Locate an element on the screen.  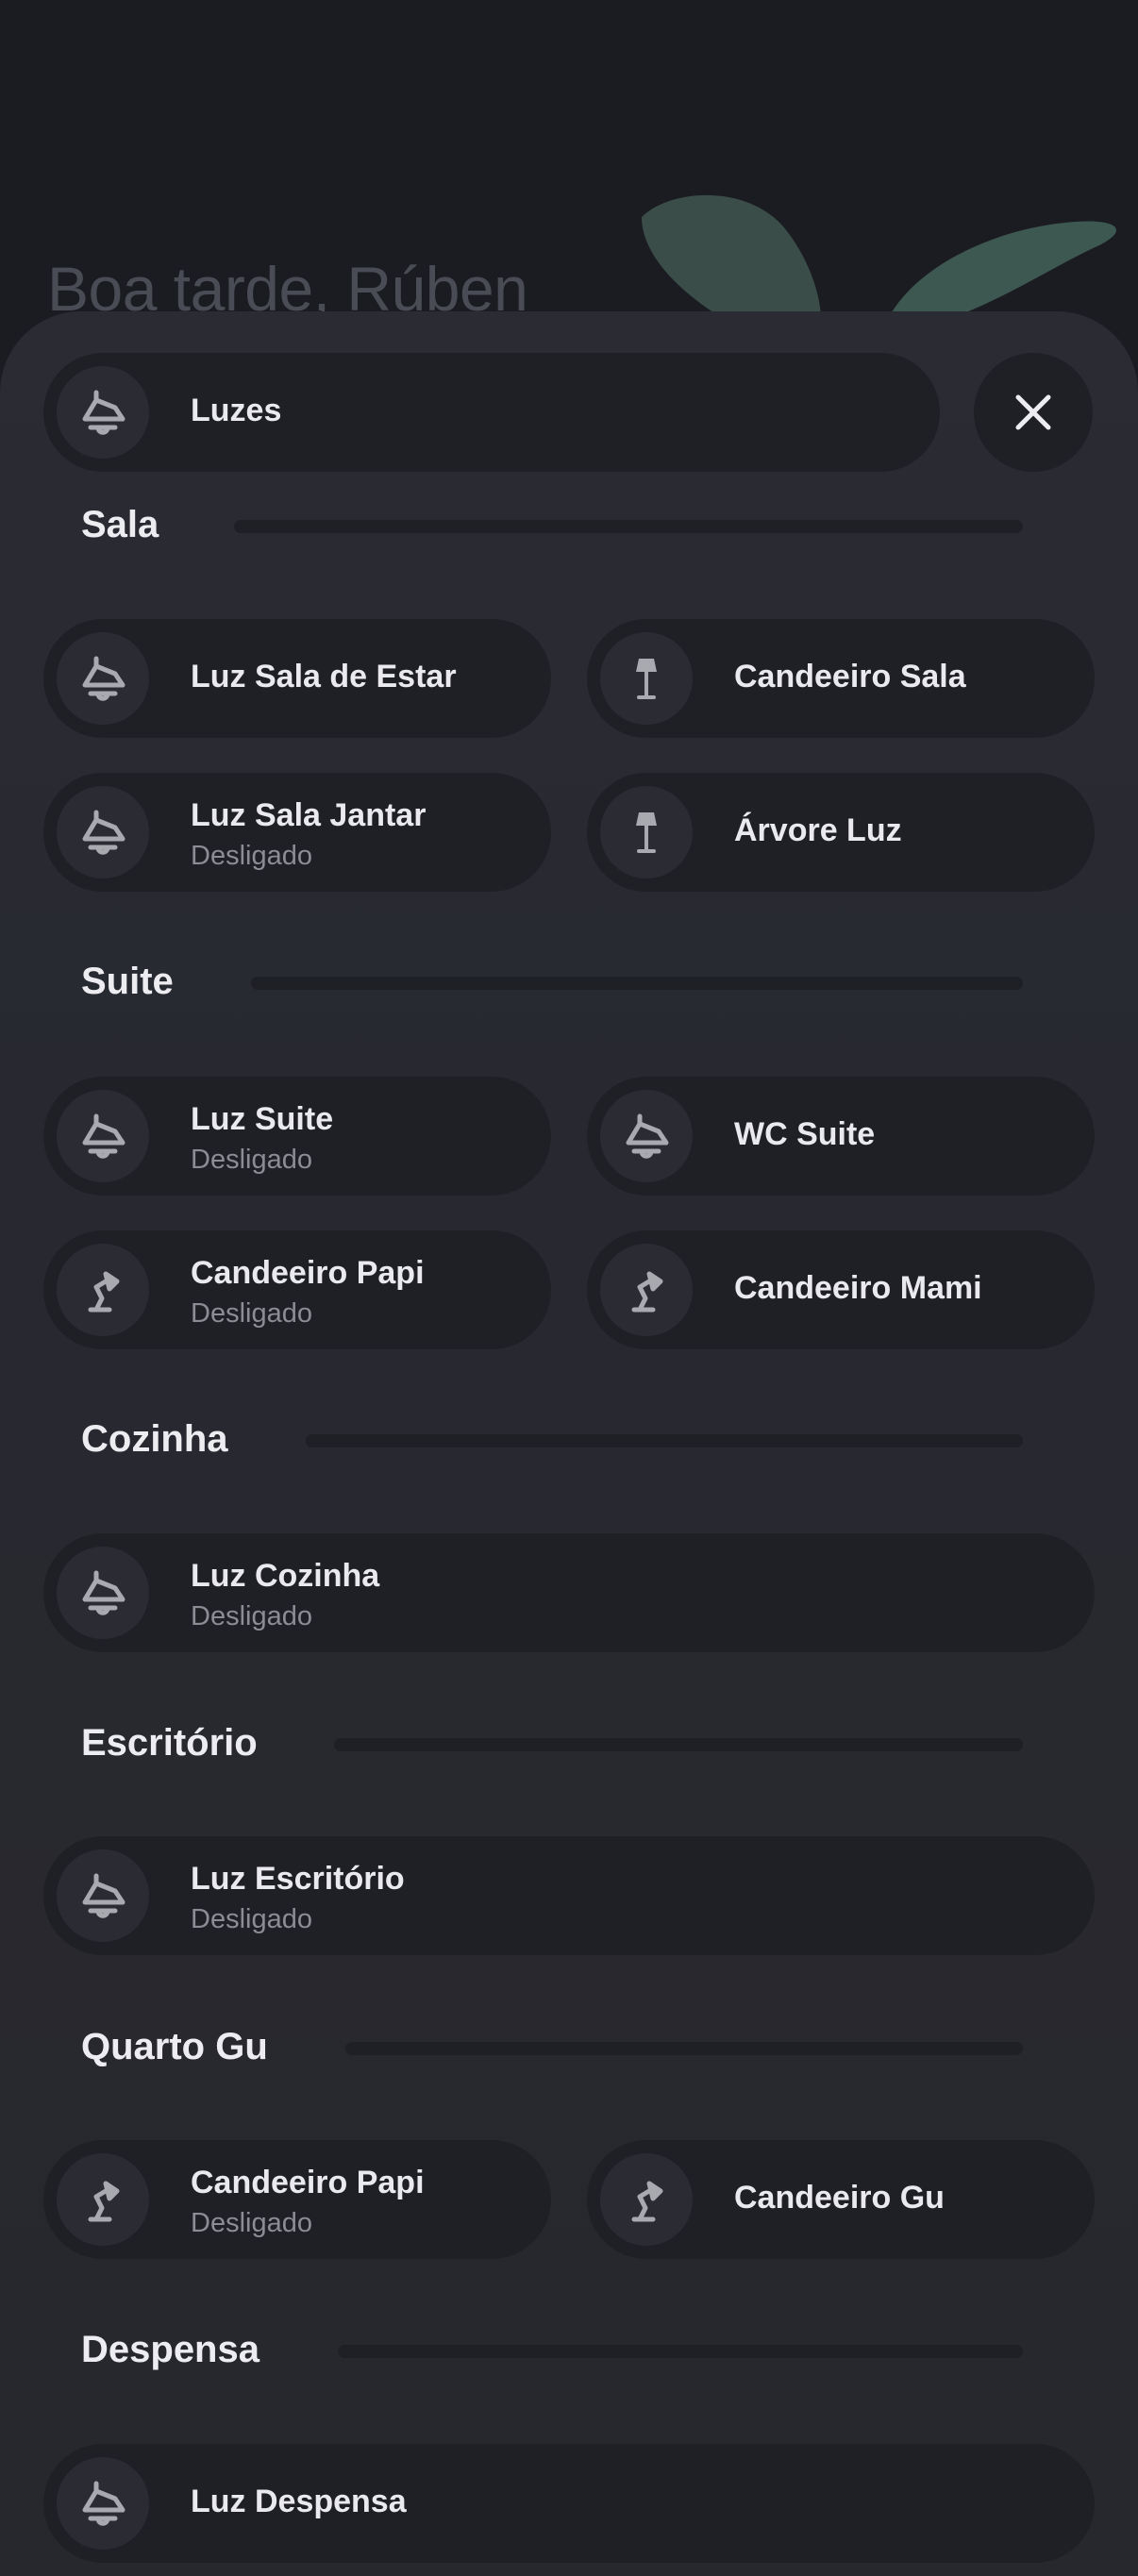
light-tile: Luz Suite Desligado is located at coordinates (297, 1136).